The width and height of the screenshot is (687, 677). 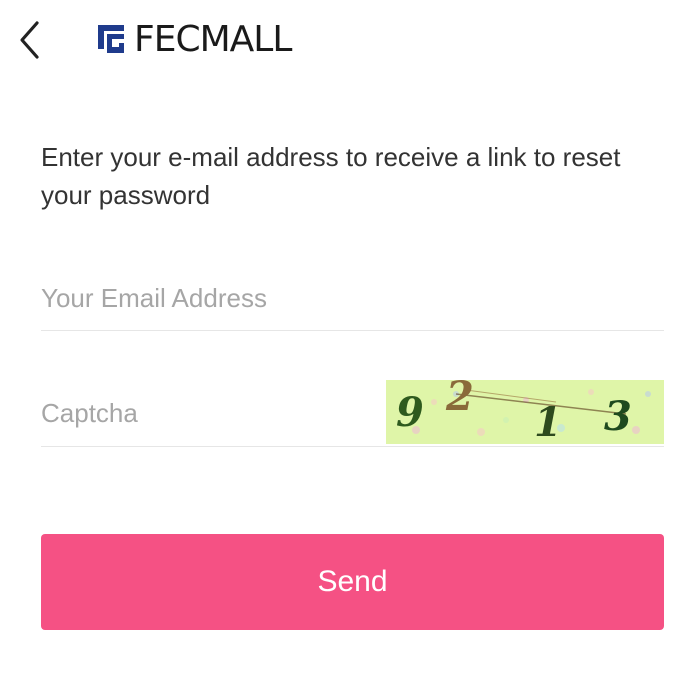 I want to click on logo-text: FECMALL, so click(x=213, y=39).